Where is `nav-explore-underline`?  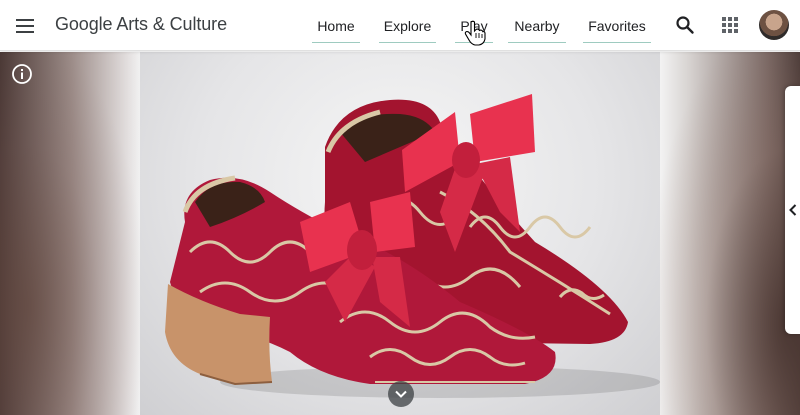 nav-explore-underline is located at coordinates (407, 42).